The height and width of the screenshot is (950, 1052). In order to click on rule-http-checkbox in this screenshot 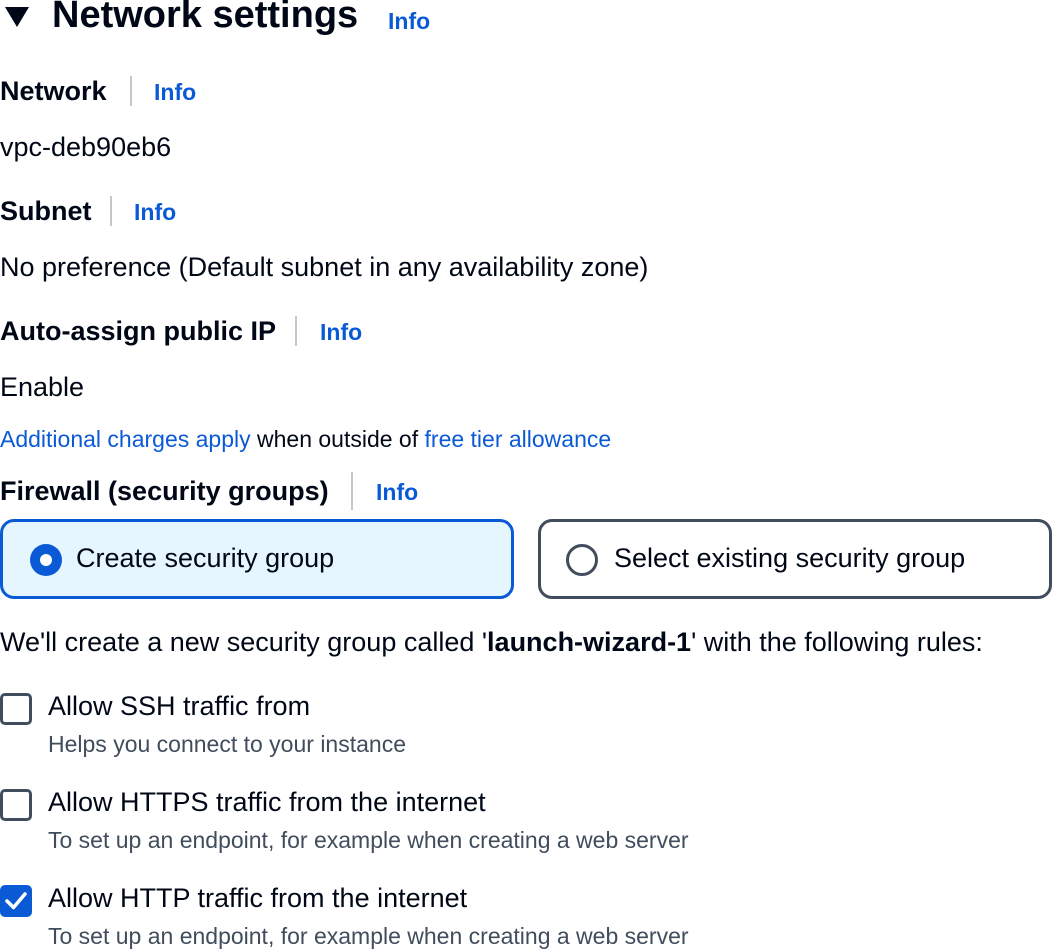, I will do `click(16, 901)`.